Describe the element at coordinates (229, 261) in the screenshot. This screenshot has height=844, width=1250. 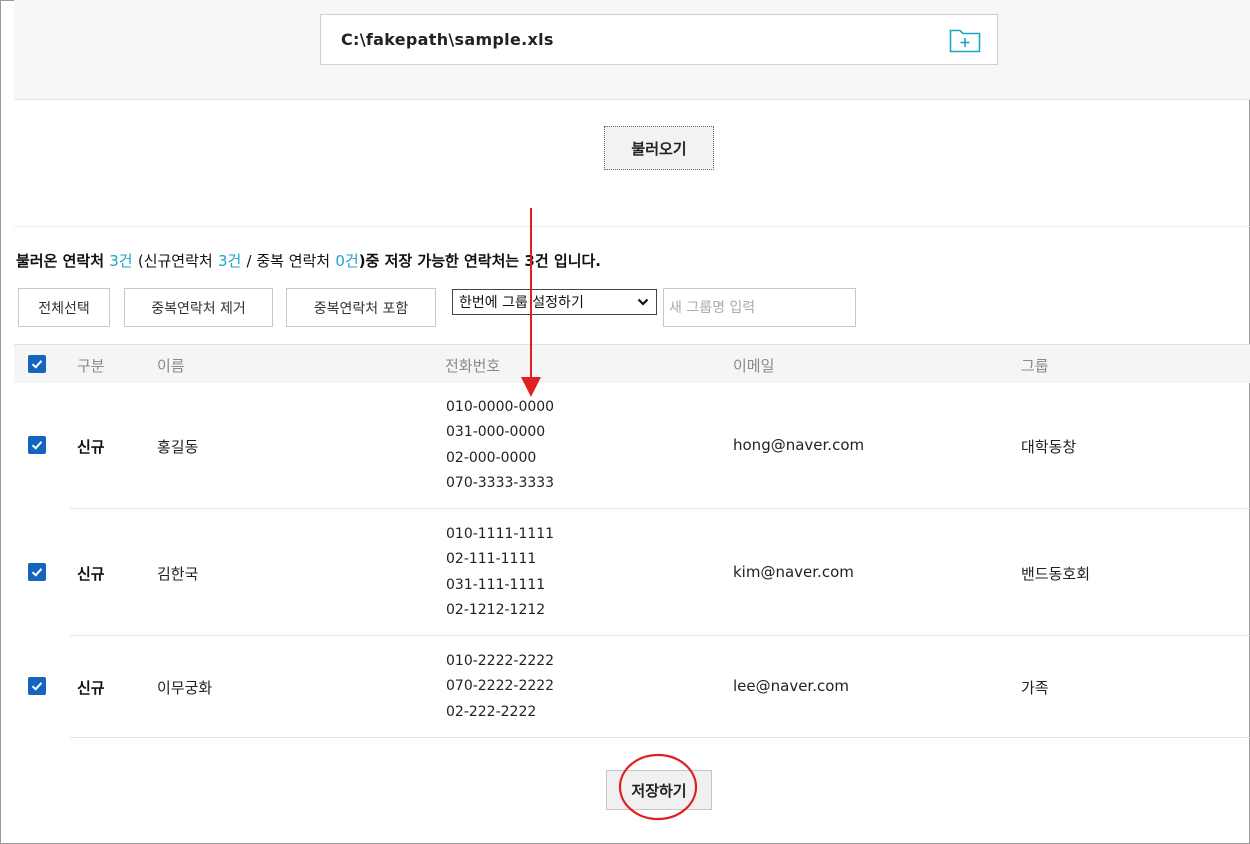
I see `new-count: 3건` at that location.